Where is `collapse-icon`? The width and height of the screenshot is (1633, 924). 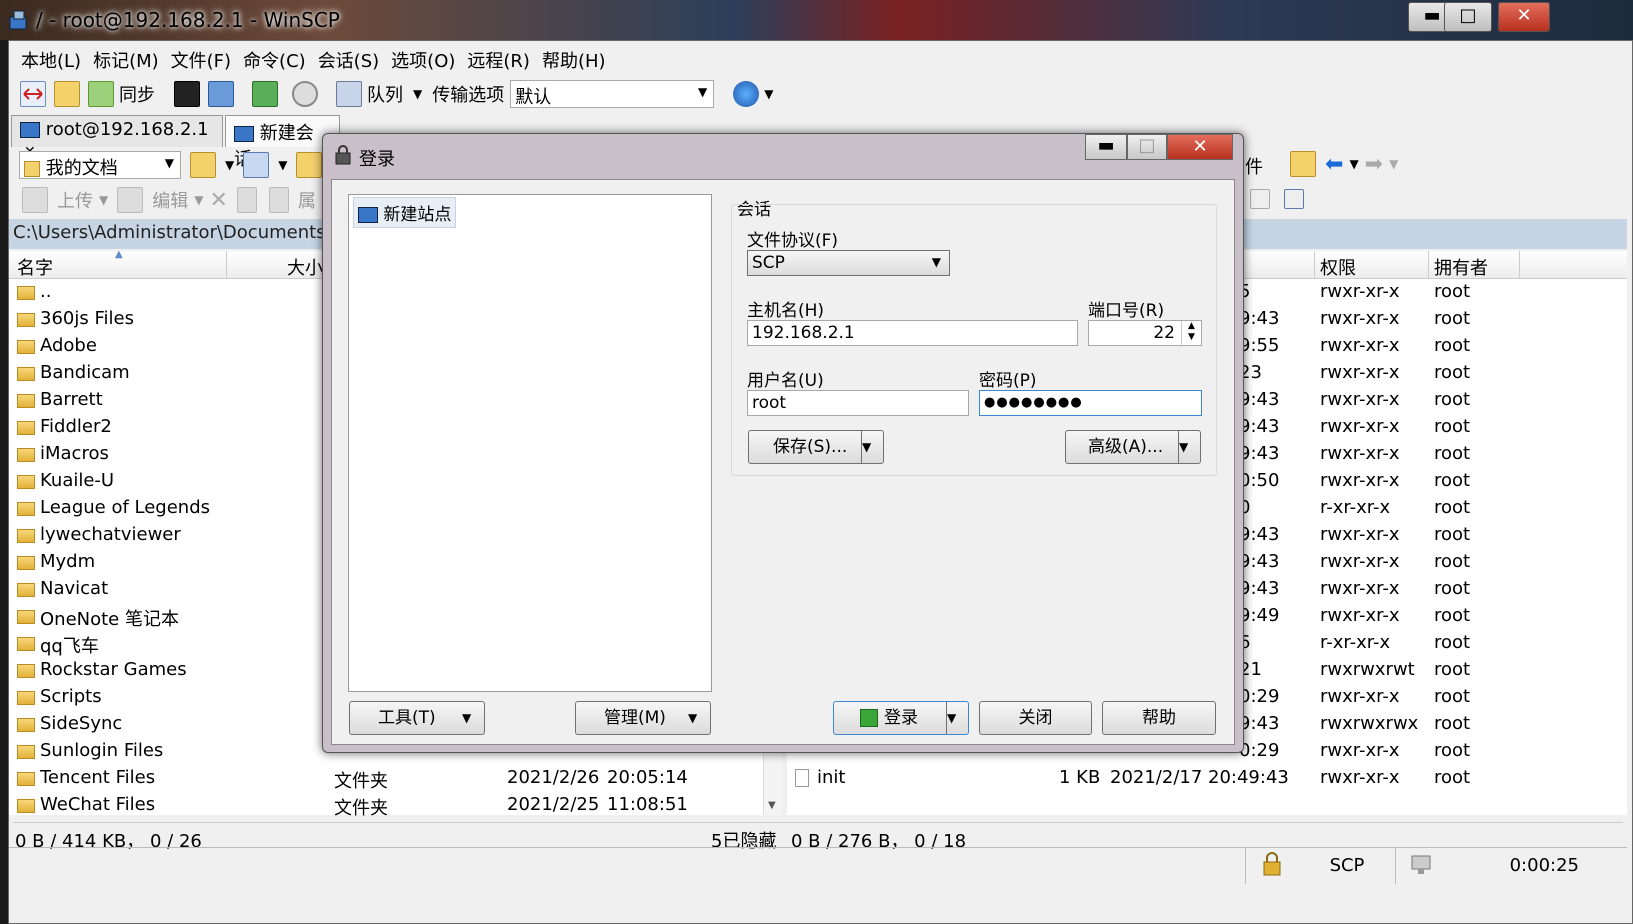 collapse-icon is located at coordinates (1260, 199).